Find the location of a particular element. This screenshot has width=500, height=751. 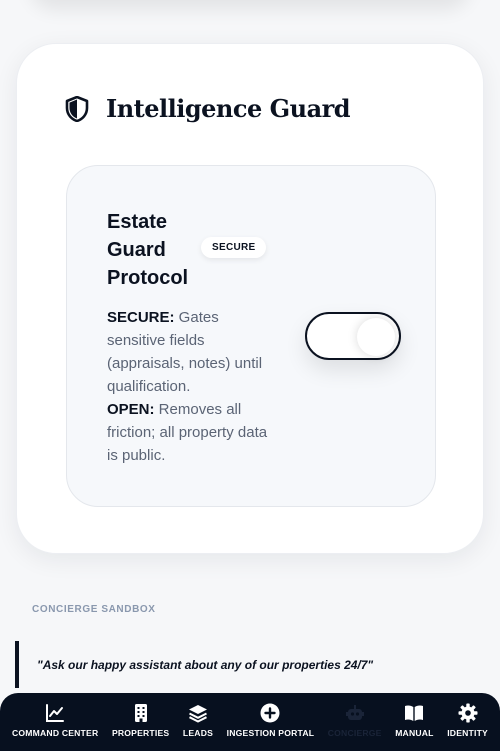

sandbox-section-label: CONCIERGE SANDBOX is located at coordinates (94, 609).